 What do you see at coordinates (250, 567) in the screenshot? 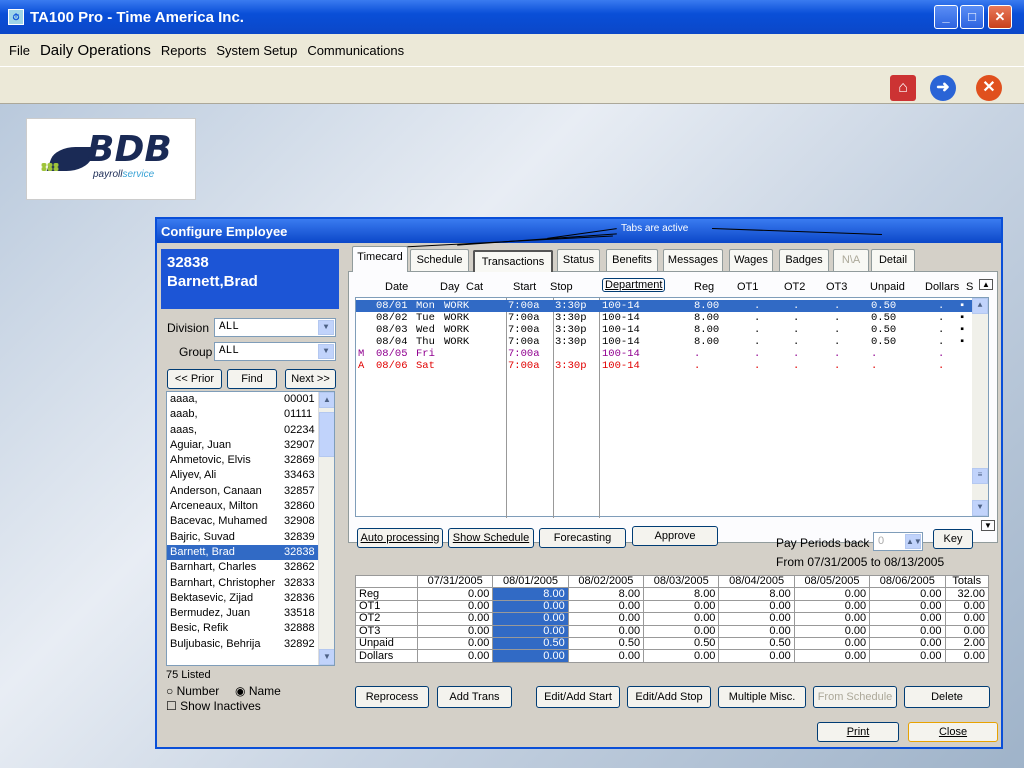
I see `employee-list-item: Barnhart, Charles 32862` at bounding box center [250, 567].